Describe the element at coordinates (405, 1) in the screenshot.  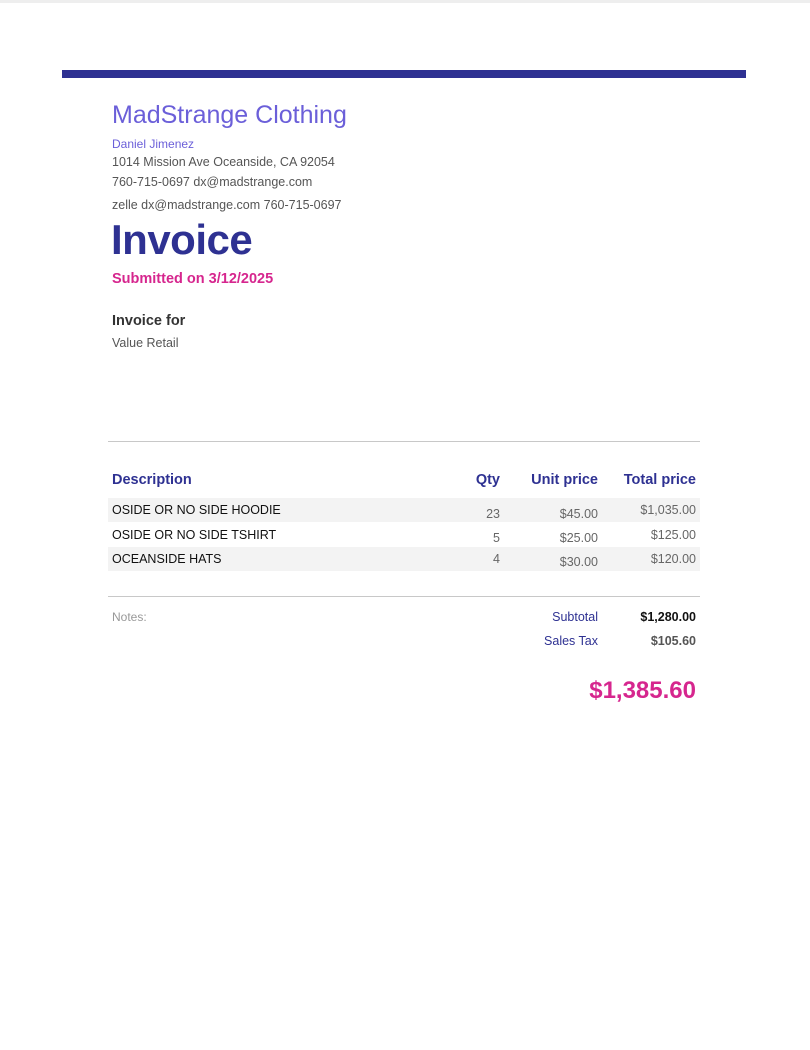
I see `page-top-edge` at that location.